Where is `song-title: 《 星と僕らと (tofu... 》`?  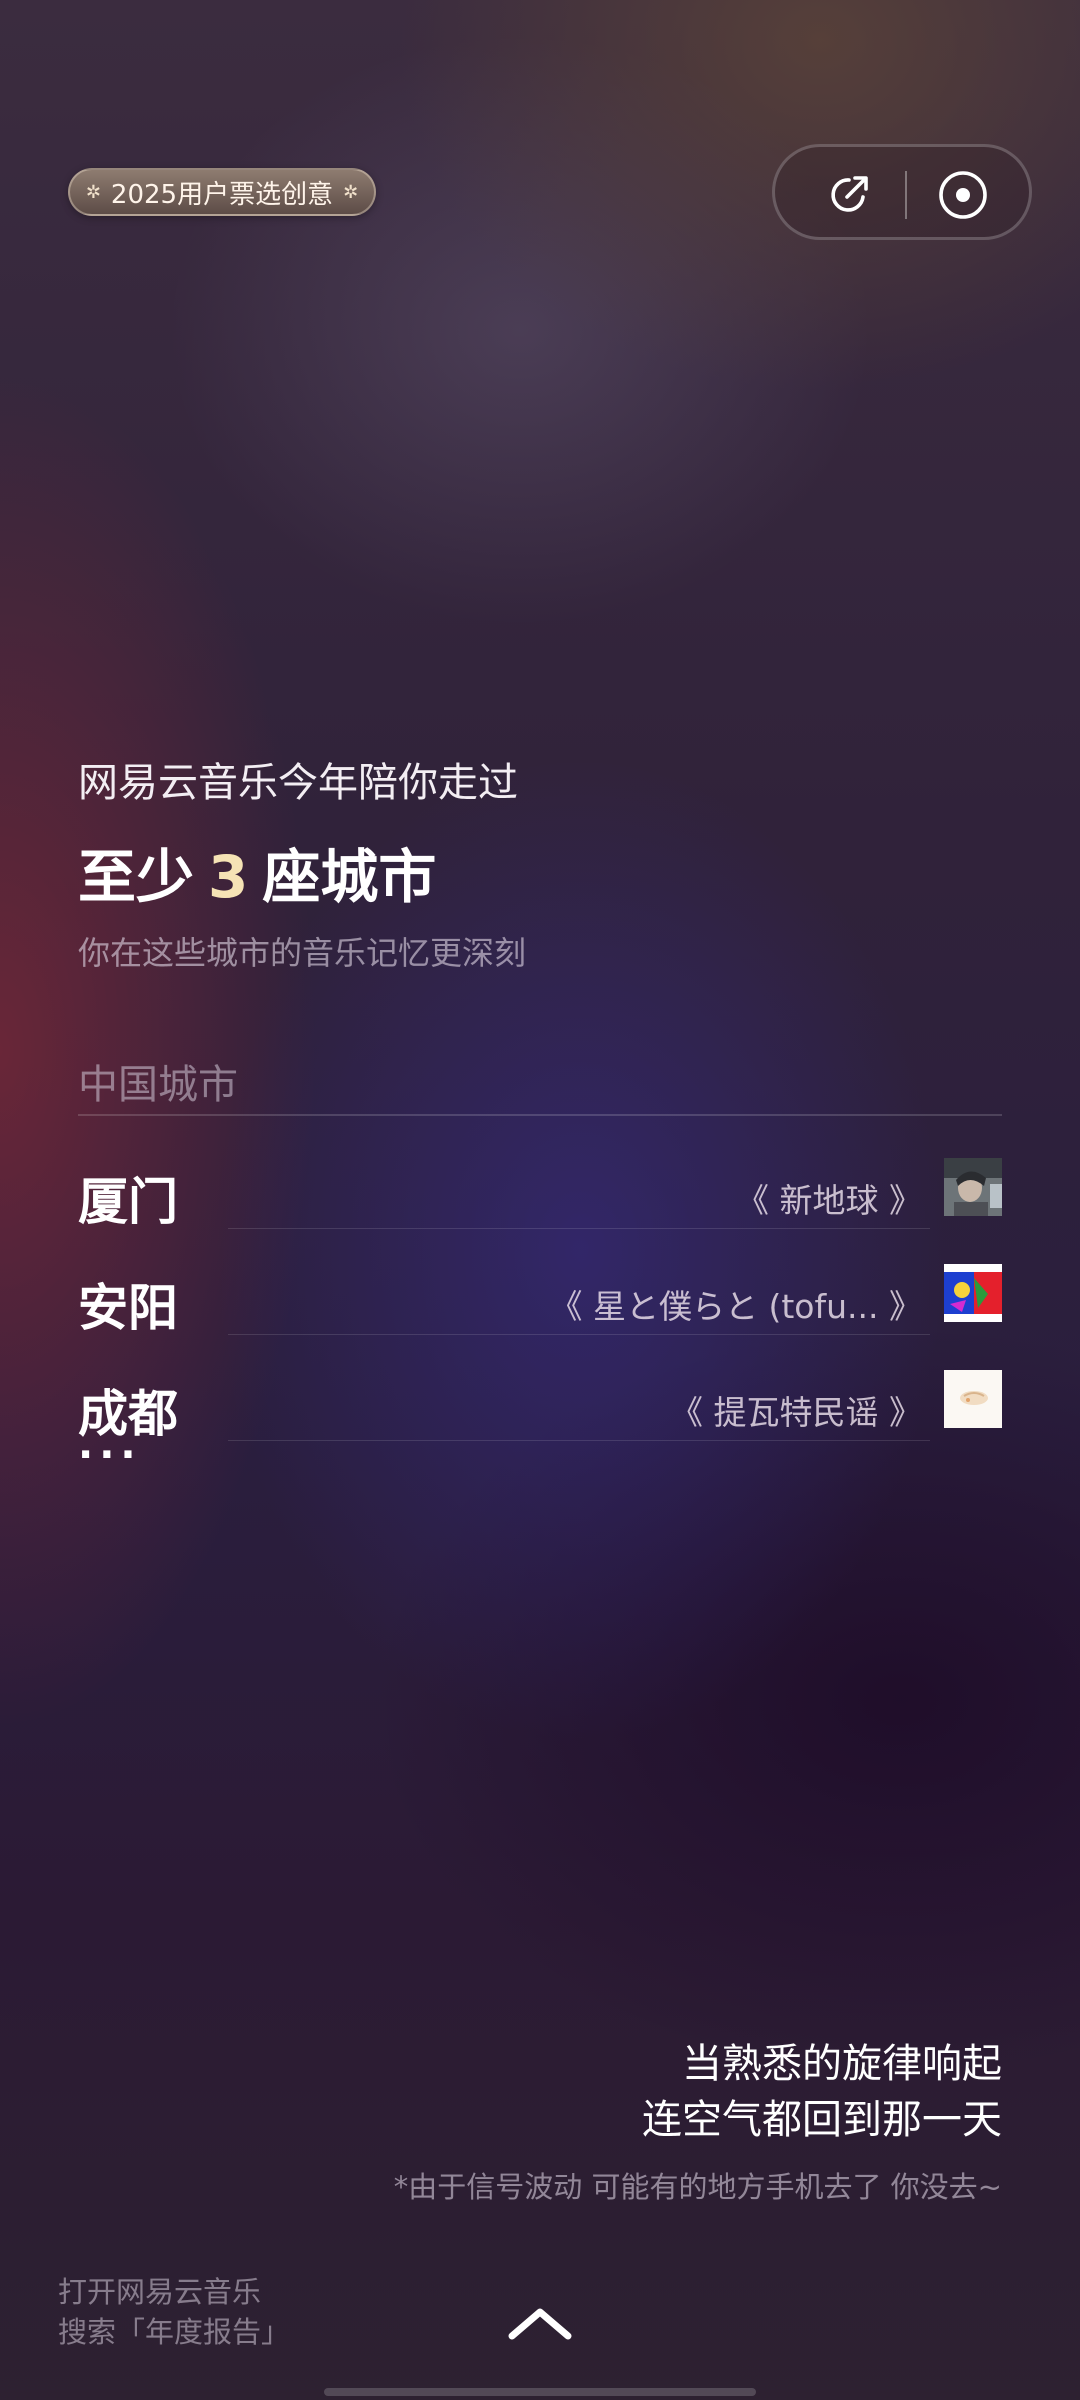
song-title: 《 星と僕らと (tofu... 》 is located at coordinates (735, 1306).